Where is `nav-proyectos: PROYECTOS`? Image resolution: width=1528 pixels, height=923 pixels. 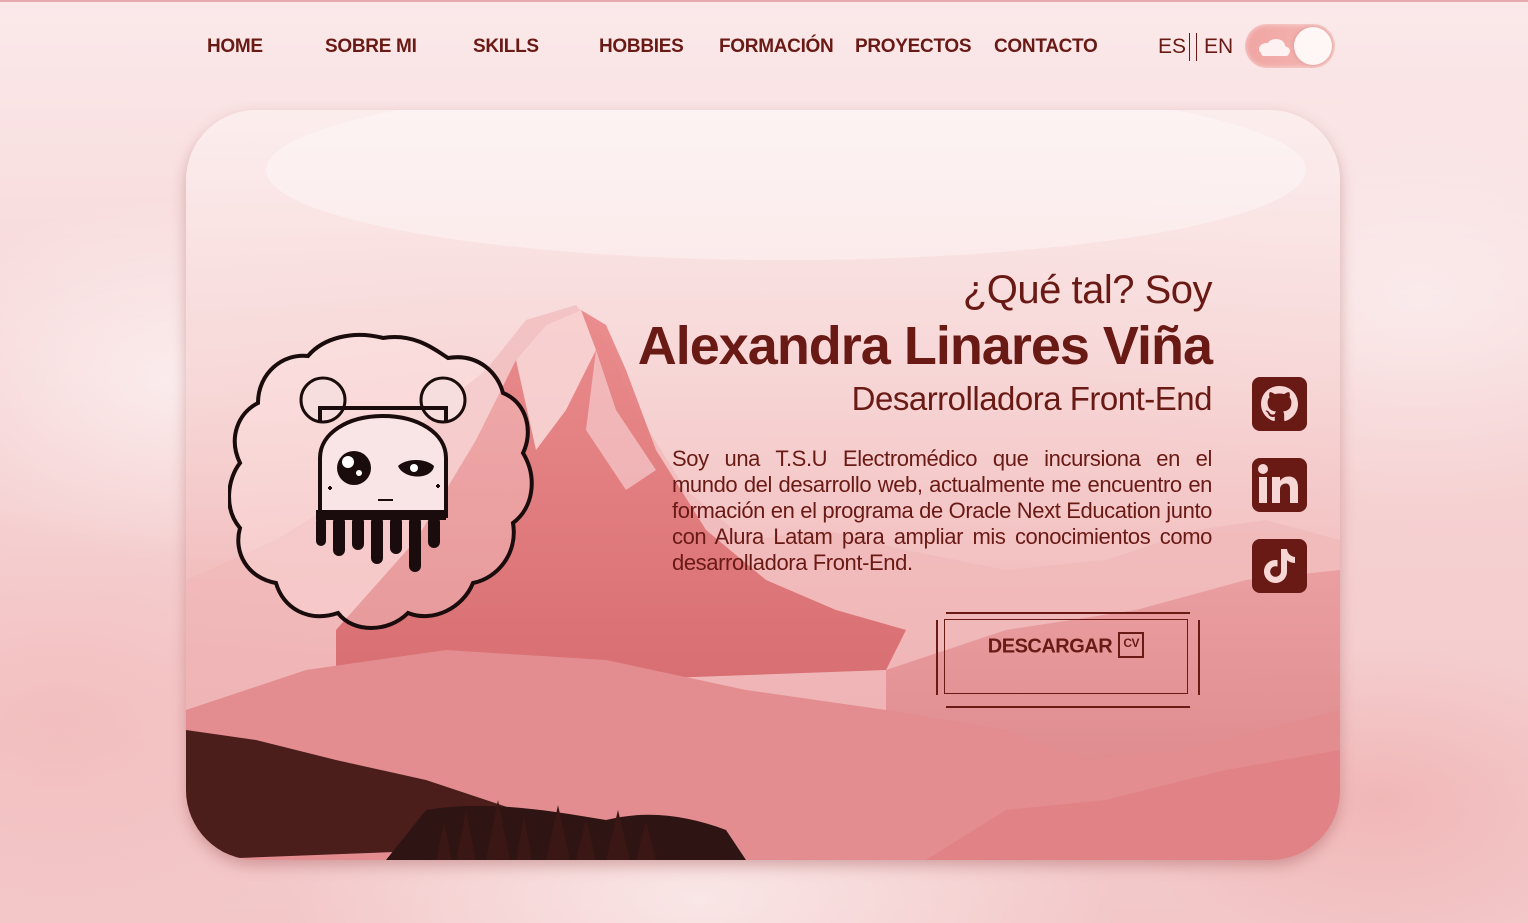
nav-proyectos: PROYECTOS is located at coordinates (913, 47).